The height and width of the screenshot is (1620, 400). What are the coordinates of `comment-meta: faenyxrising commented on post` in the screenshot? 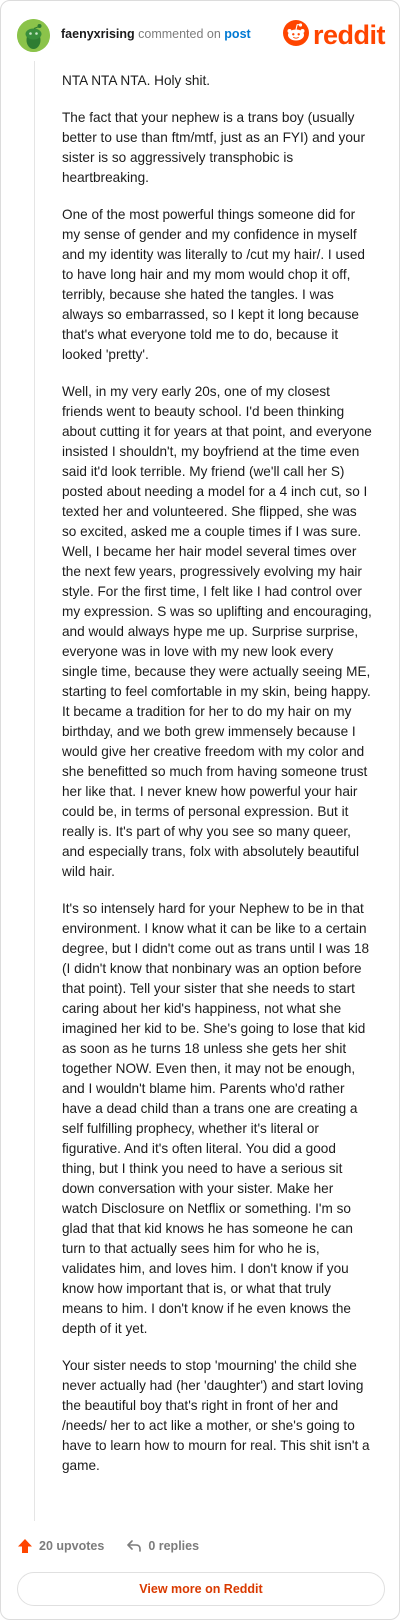 It's located at (156, 34).